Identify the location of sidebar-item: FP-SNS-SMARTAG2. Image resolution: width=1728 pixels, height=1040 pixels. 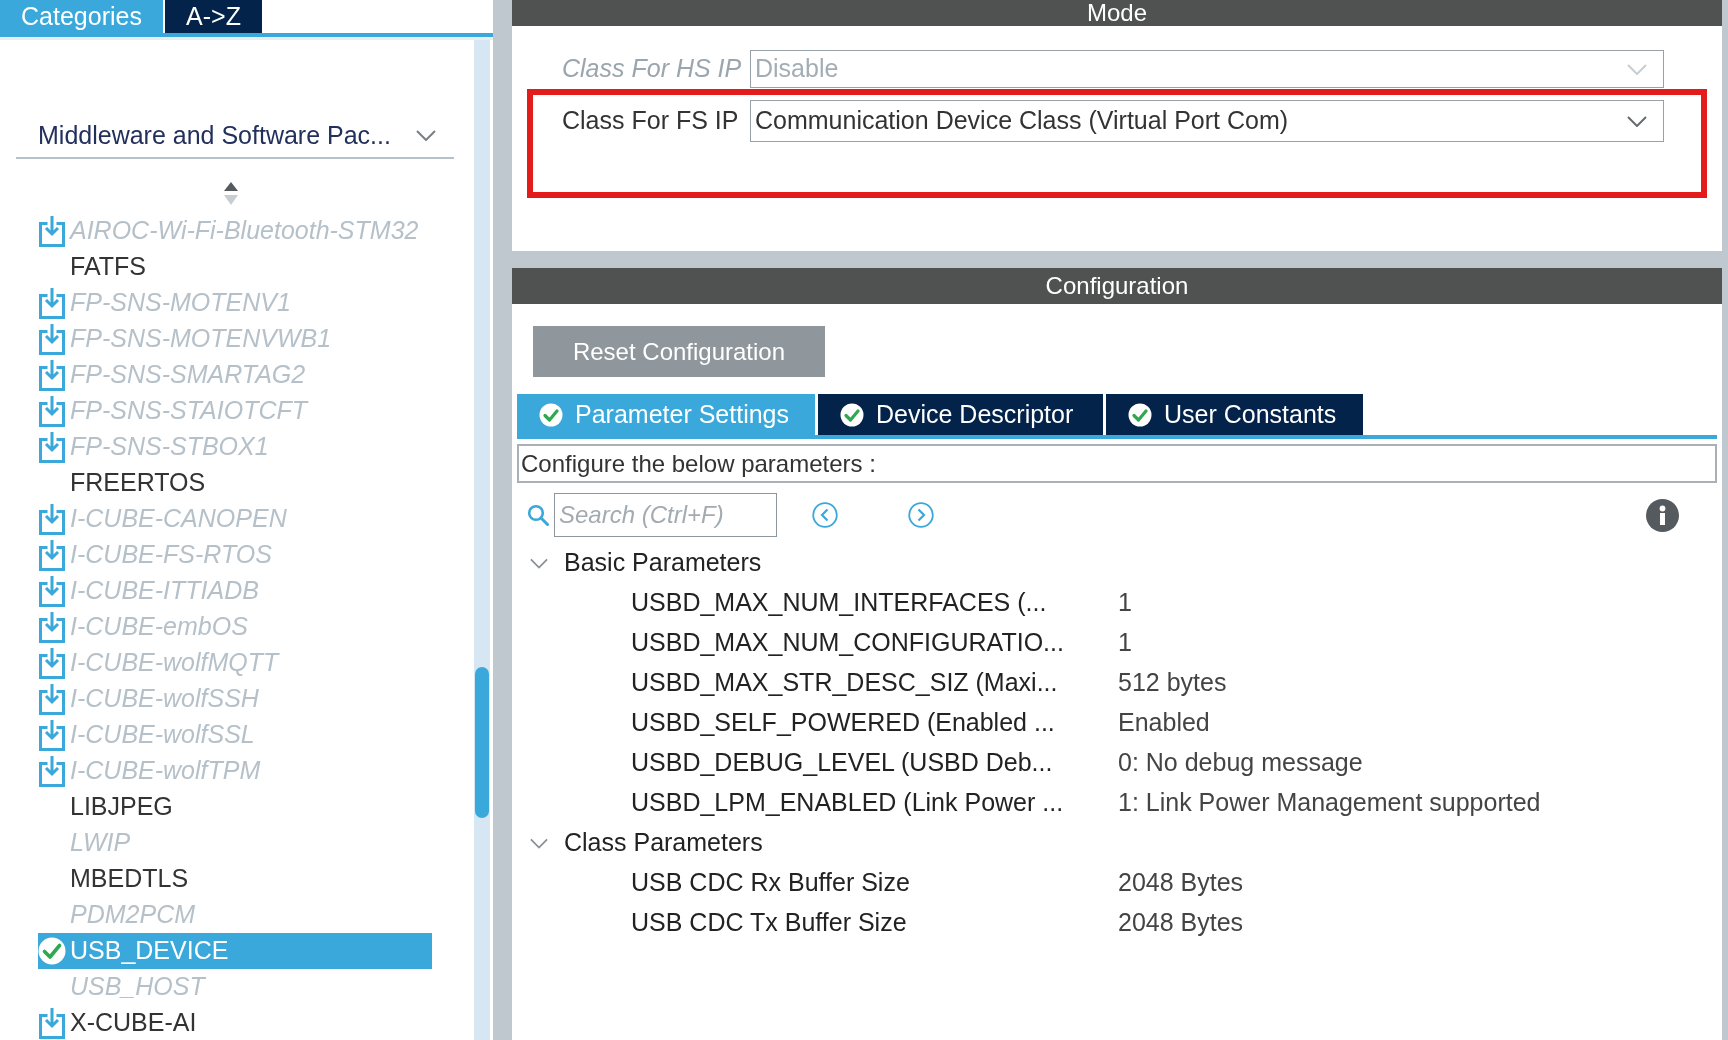
(235, 375).